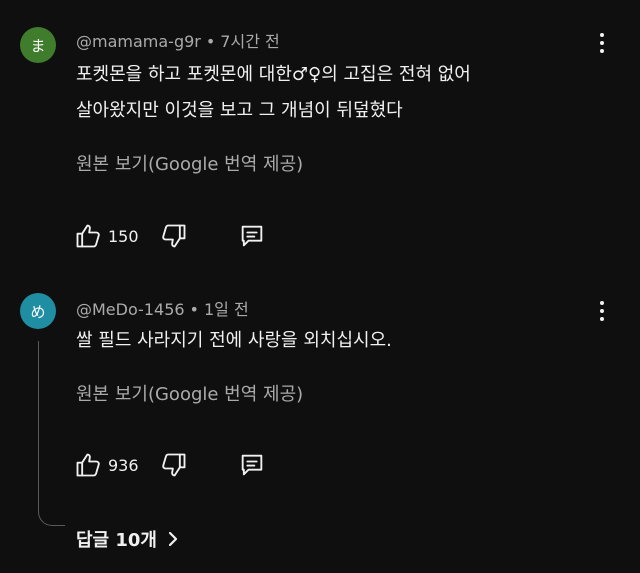  Describe the element at coordinates (273, 74) in the screenshot. I see `comment-line: 포켓몬을 하고 포켓몬에 대한♂♀의 고집은 전혀 없어` at that location.